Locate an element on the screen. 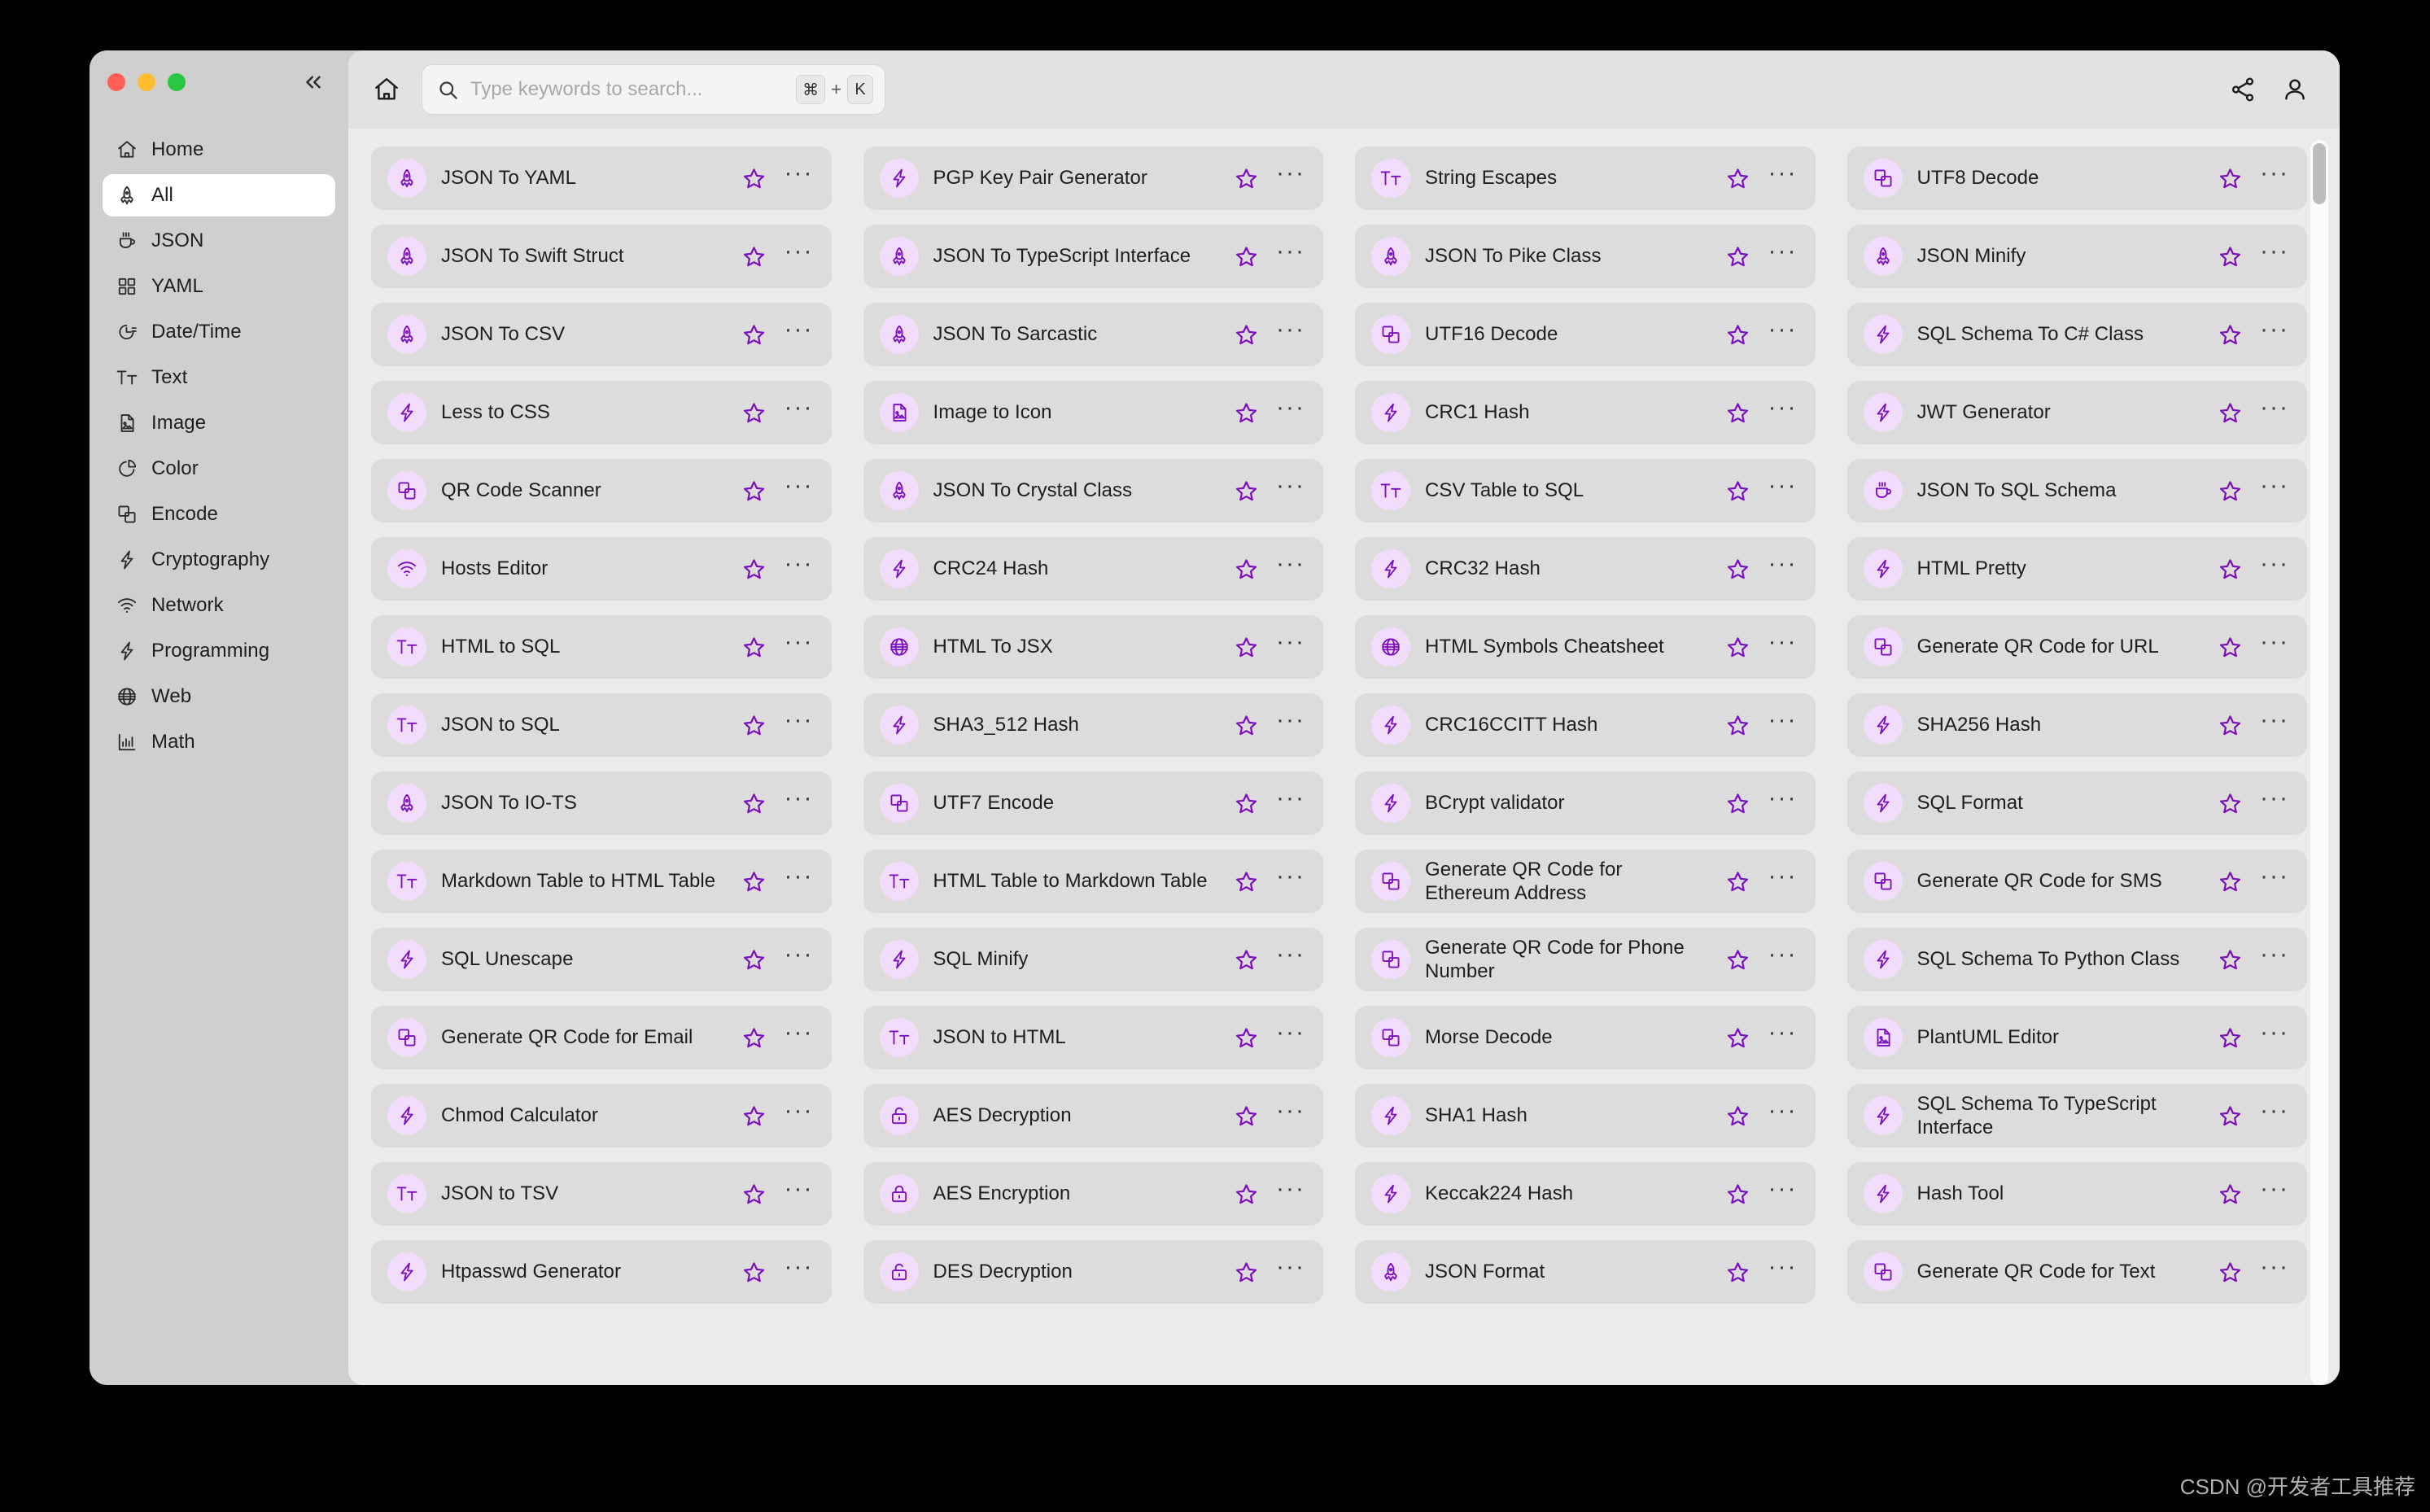 This screenshot has width=2430, height=1512. tool-card: Generate QR Code for SMS ··· is located at coordinates (2077, 881).